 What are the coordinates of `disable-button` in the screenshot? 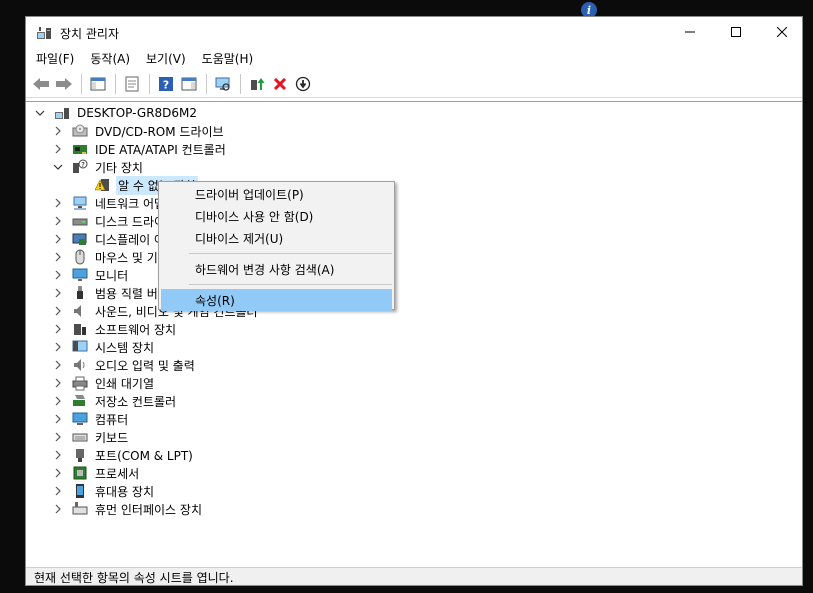 It's located at (303, 84).